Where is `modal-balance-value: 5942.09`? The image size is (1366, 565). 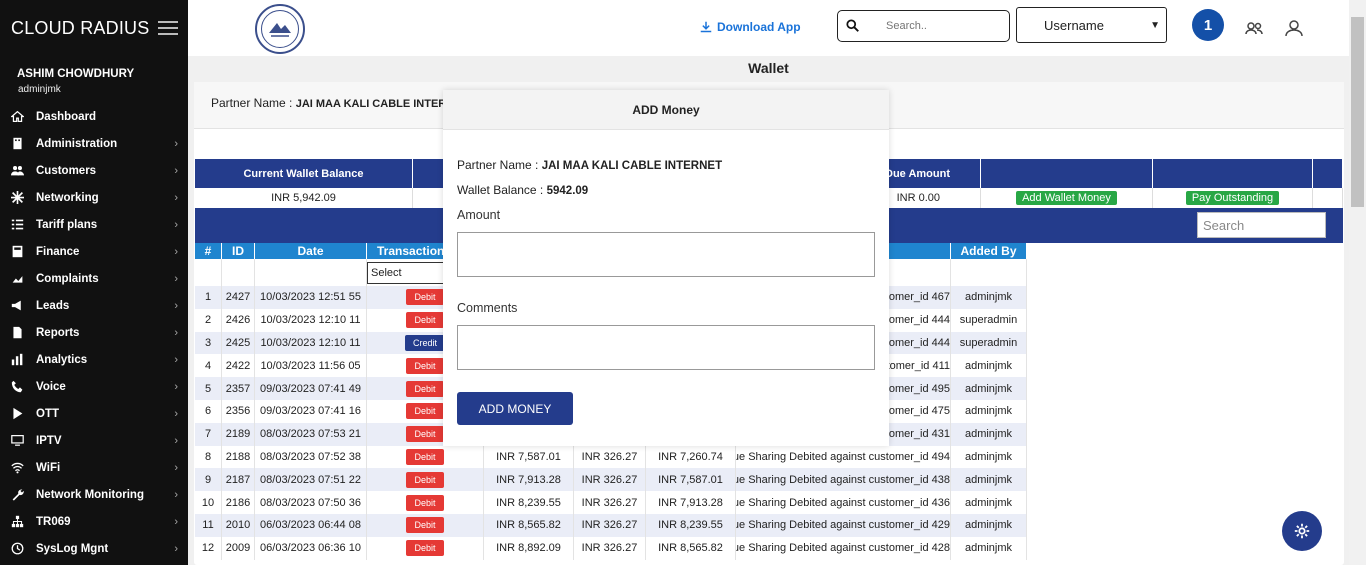 modal-balance-value: 5942.09 is located at coordinates (567, 191).